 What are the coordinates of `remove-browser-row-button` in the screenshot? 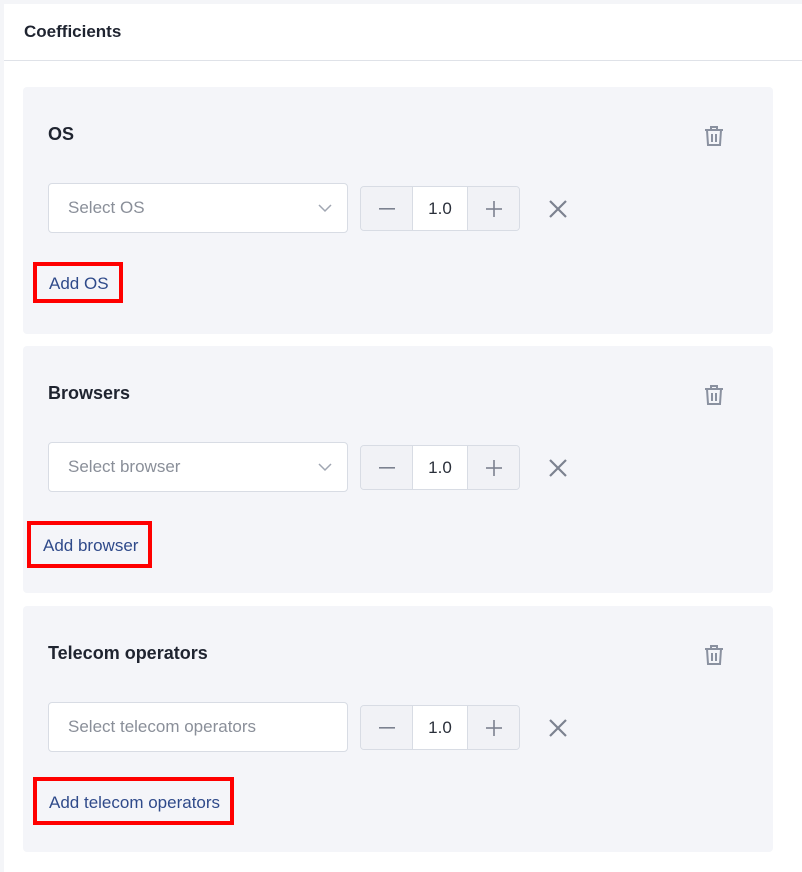 It's located at (558, 468).